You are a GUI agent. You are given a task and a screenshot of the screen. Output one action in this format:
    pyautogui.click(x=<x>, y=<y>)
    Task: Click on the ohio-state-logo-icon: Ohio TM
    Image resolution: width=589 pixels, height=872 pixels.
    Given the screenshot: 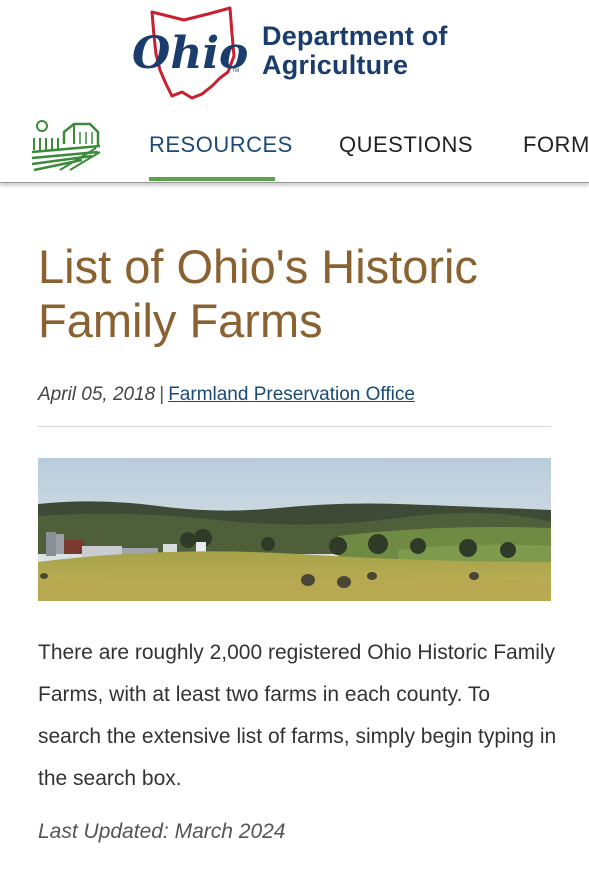 What is the action you would take?
    pyautogui.click(x=190, y=53)
    